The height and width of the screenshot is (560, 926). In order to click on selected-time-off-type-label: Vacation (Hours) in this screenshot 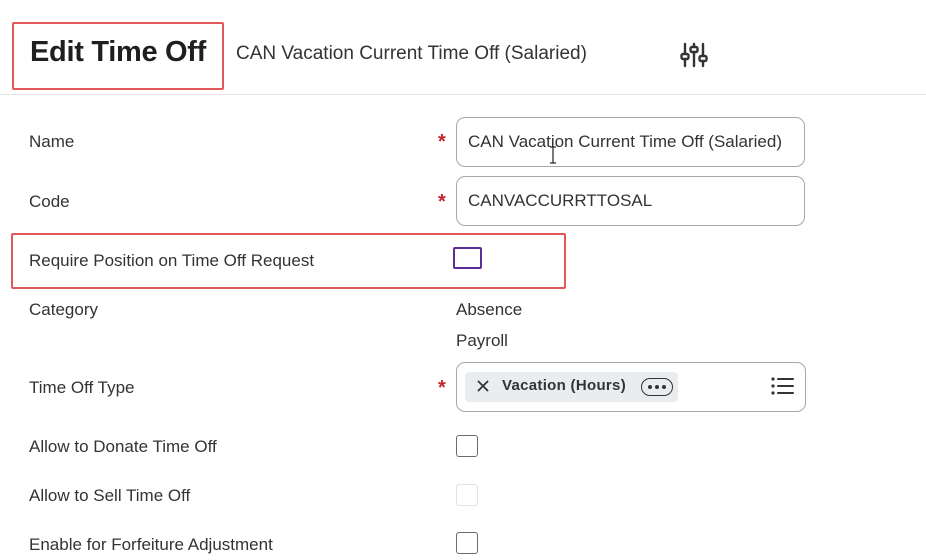, I will do `click(564, 385)`.